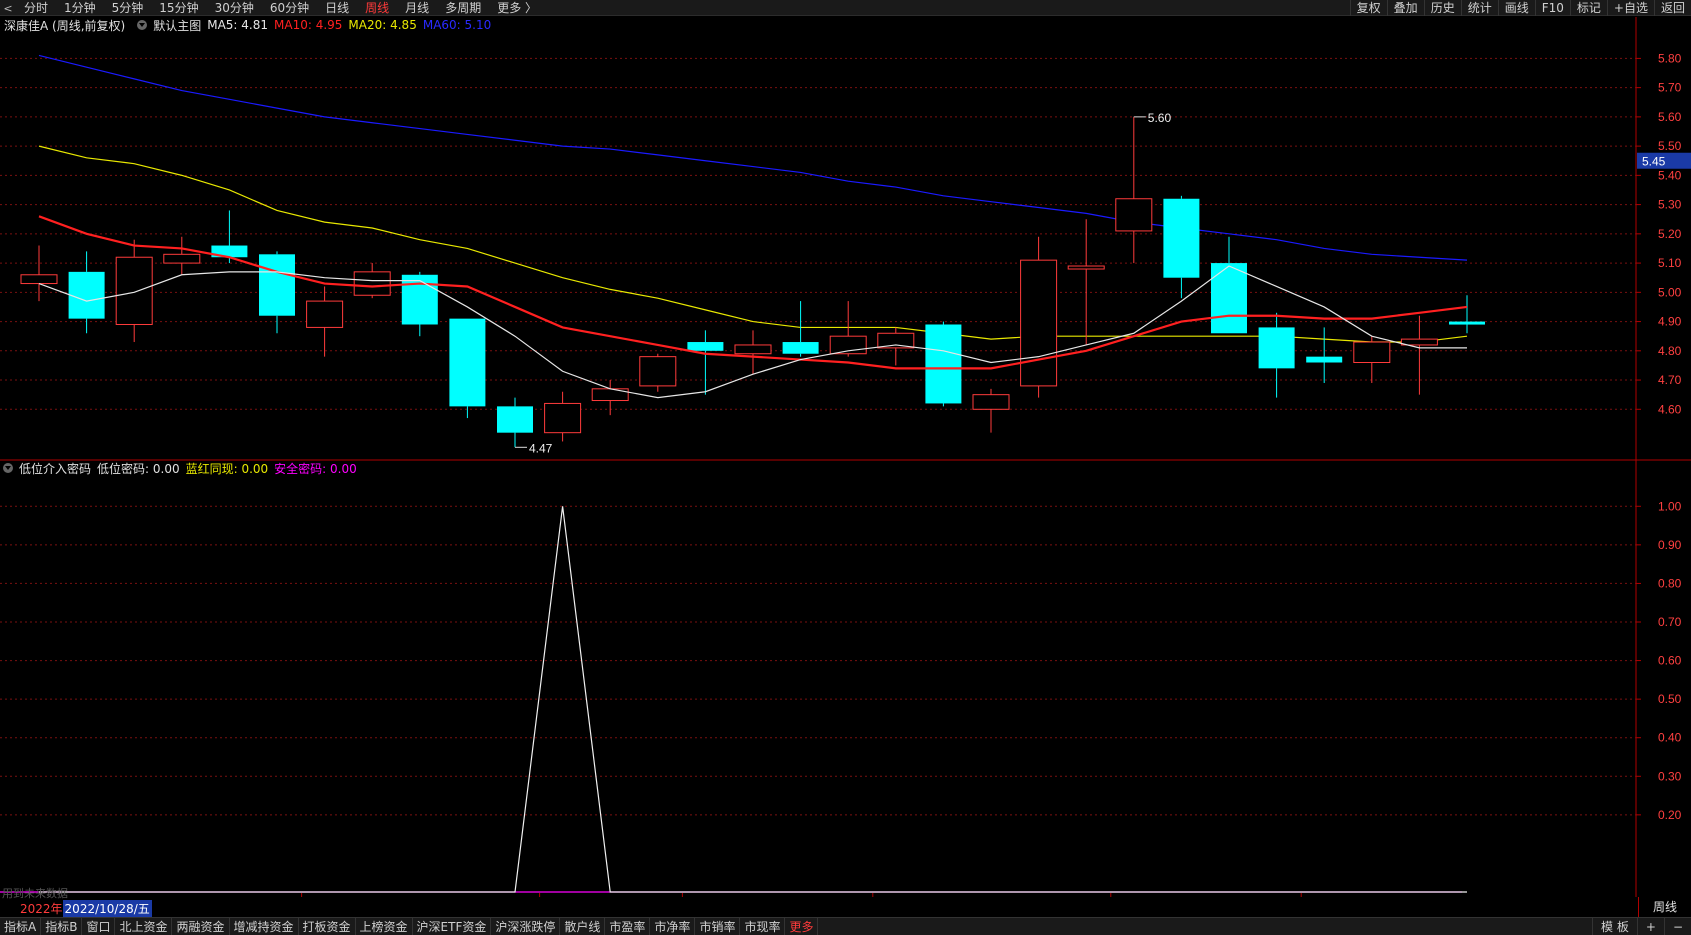 This screenshot has height=935, width=1691. I want to click on toolbar-action-1: 叠加, so click(1405, 8).